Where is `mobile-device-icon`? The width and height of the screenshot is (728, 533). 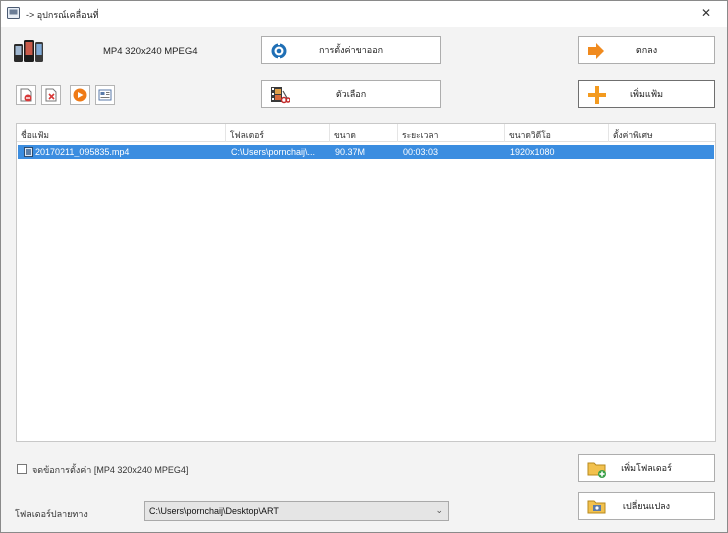
mobile-device-icon is located at coordinates (28, 51).